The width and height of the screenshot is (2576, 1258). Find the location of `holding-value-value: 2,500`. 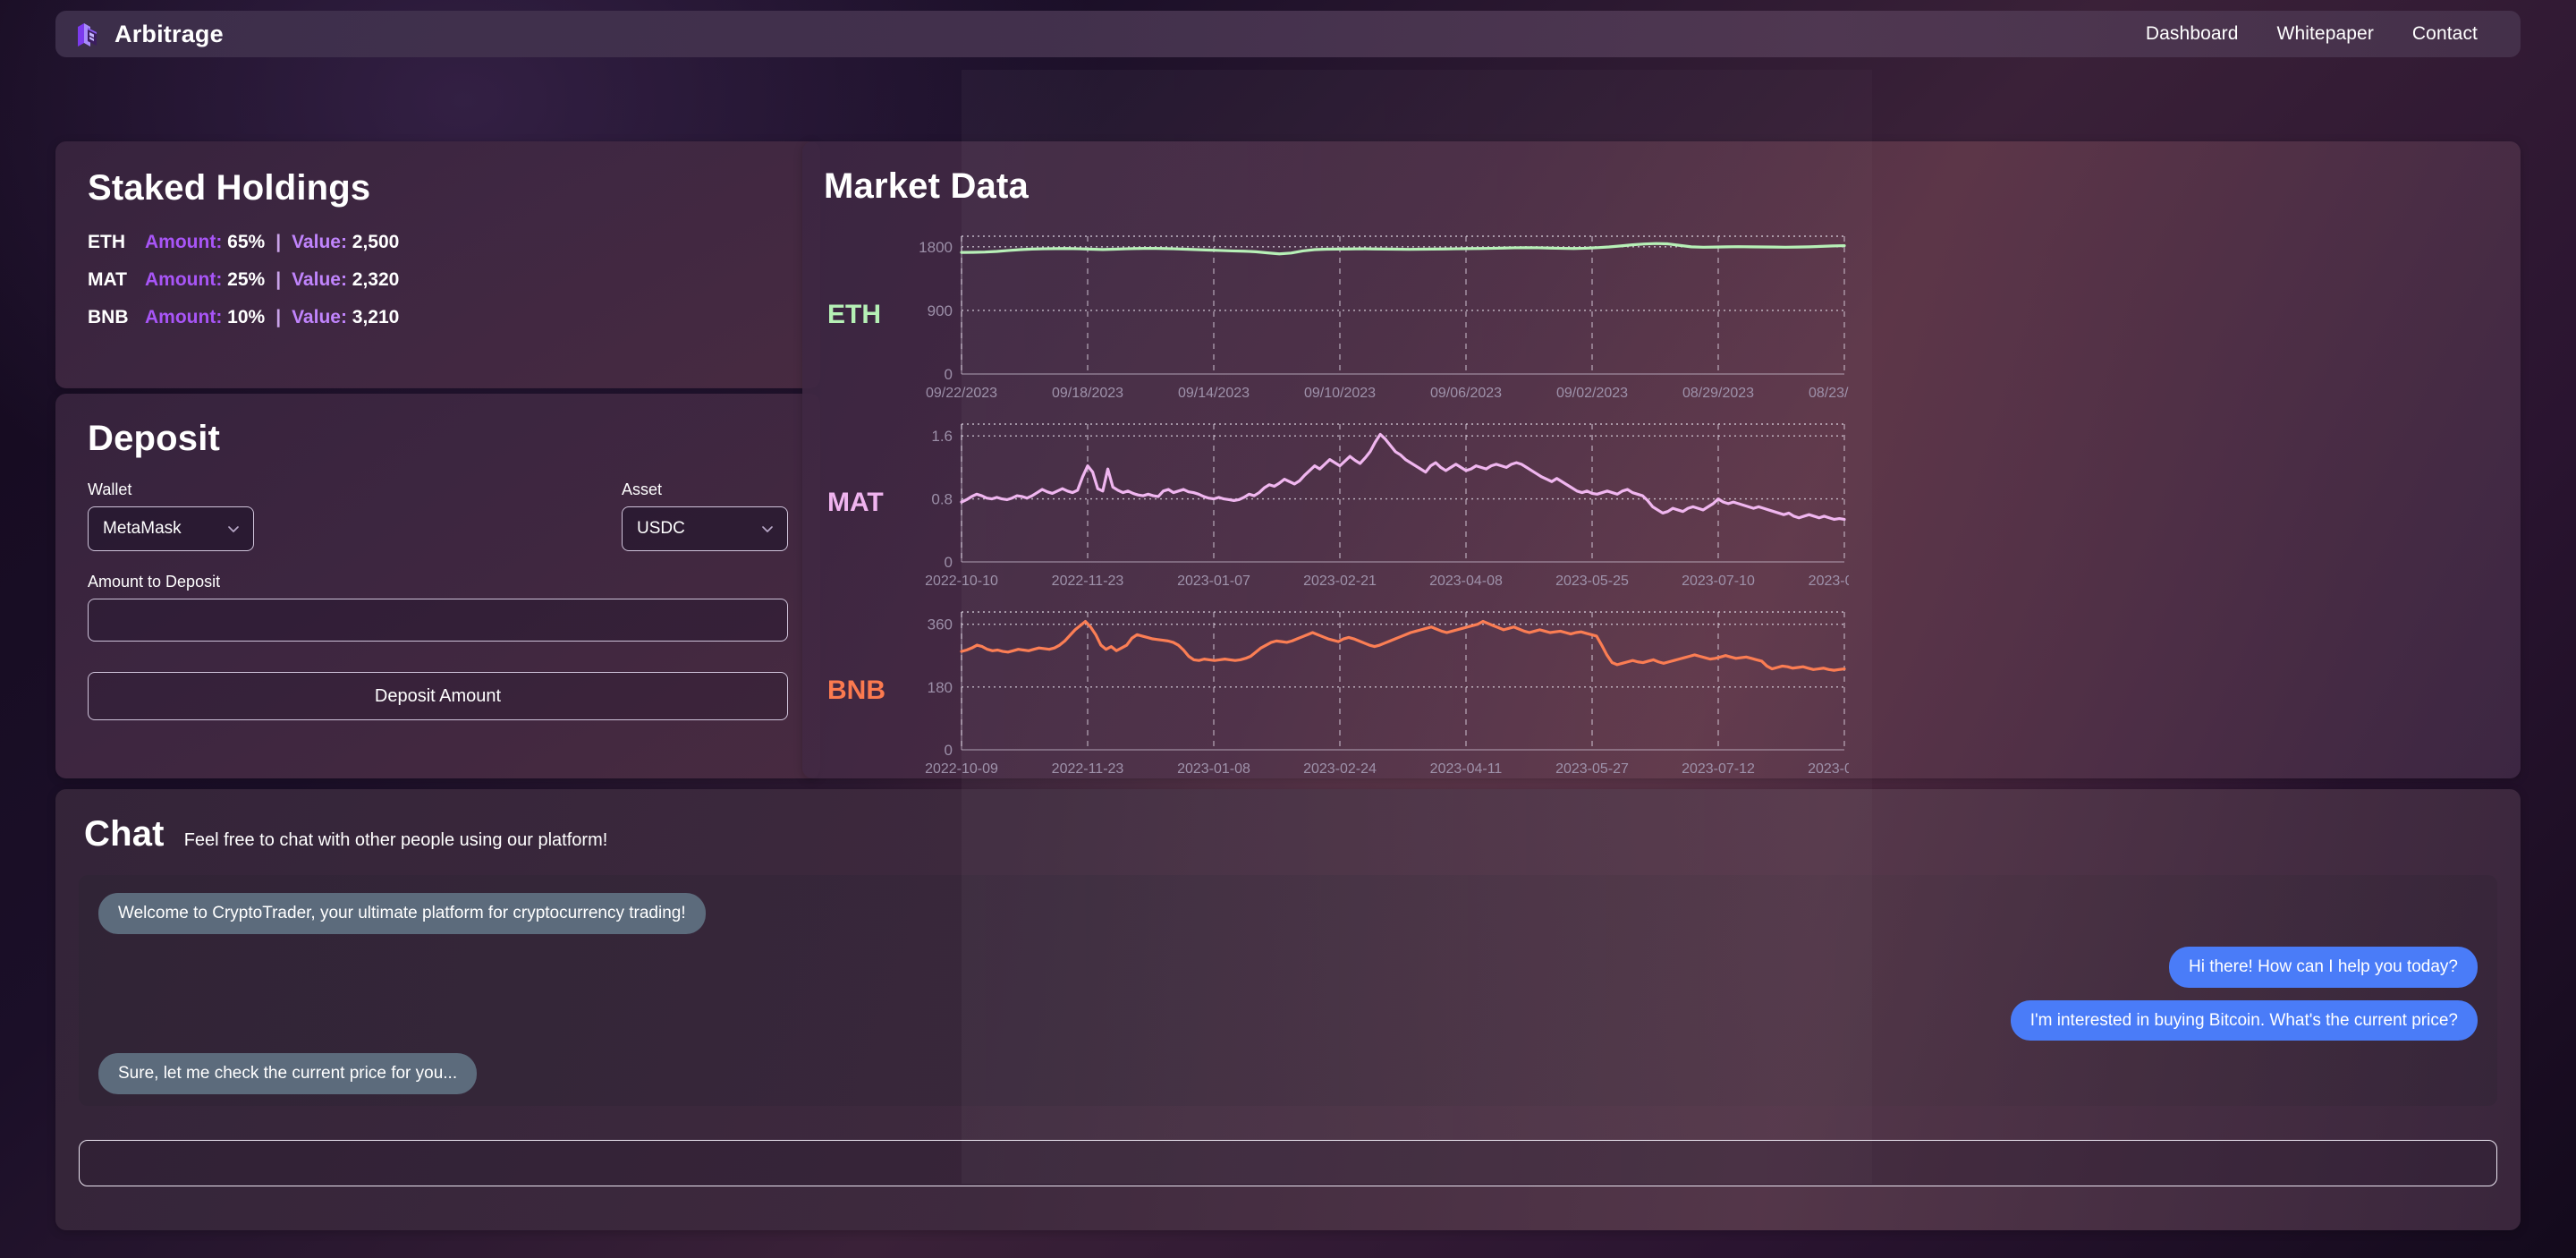

holding-value-value: 2,500 is located at coordinates (376, 242).